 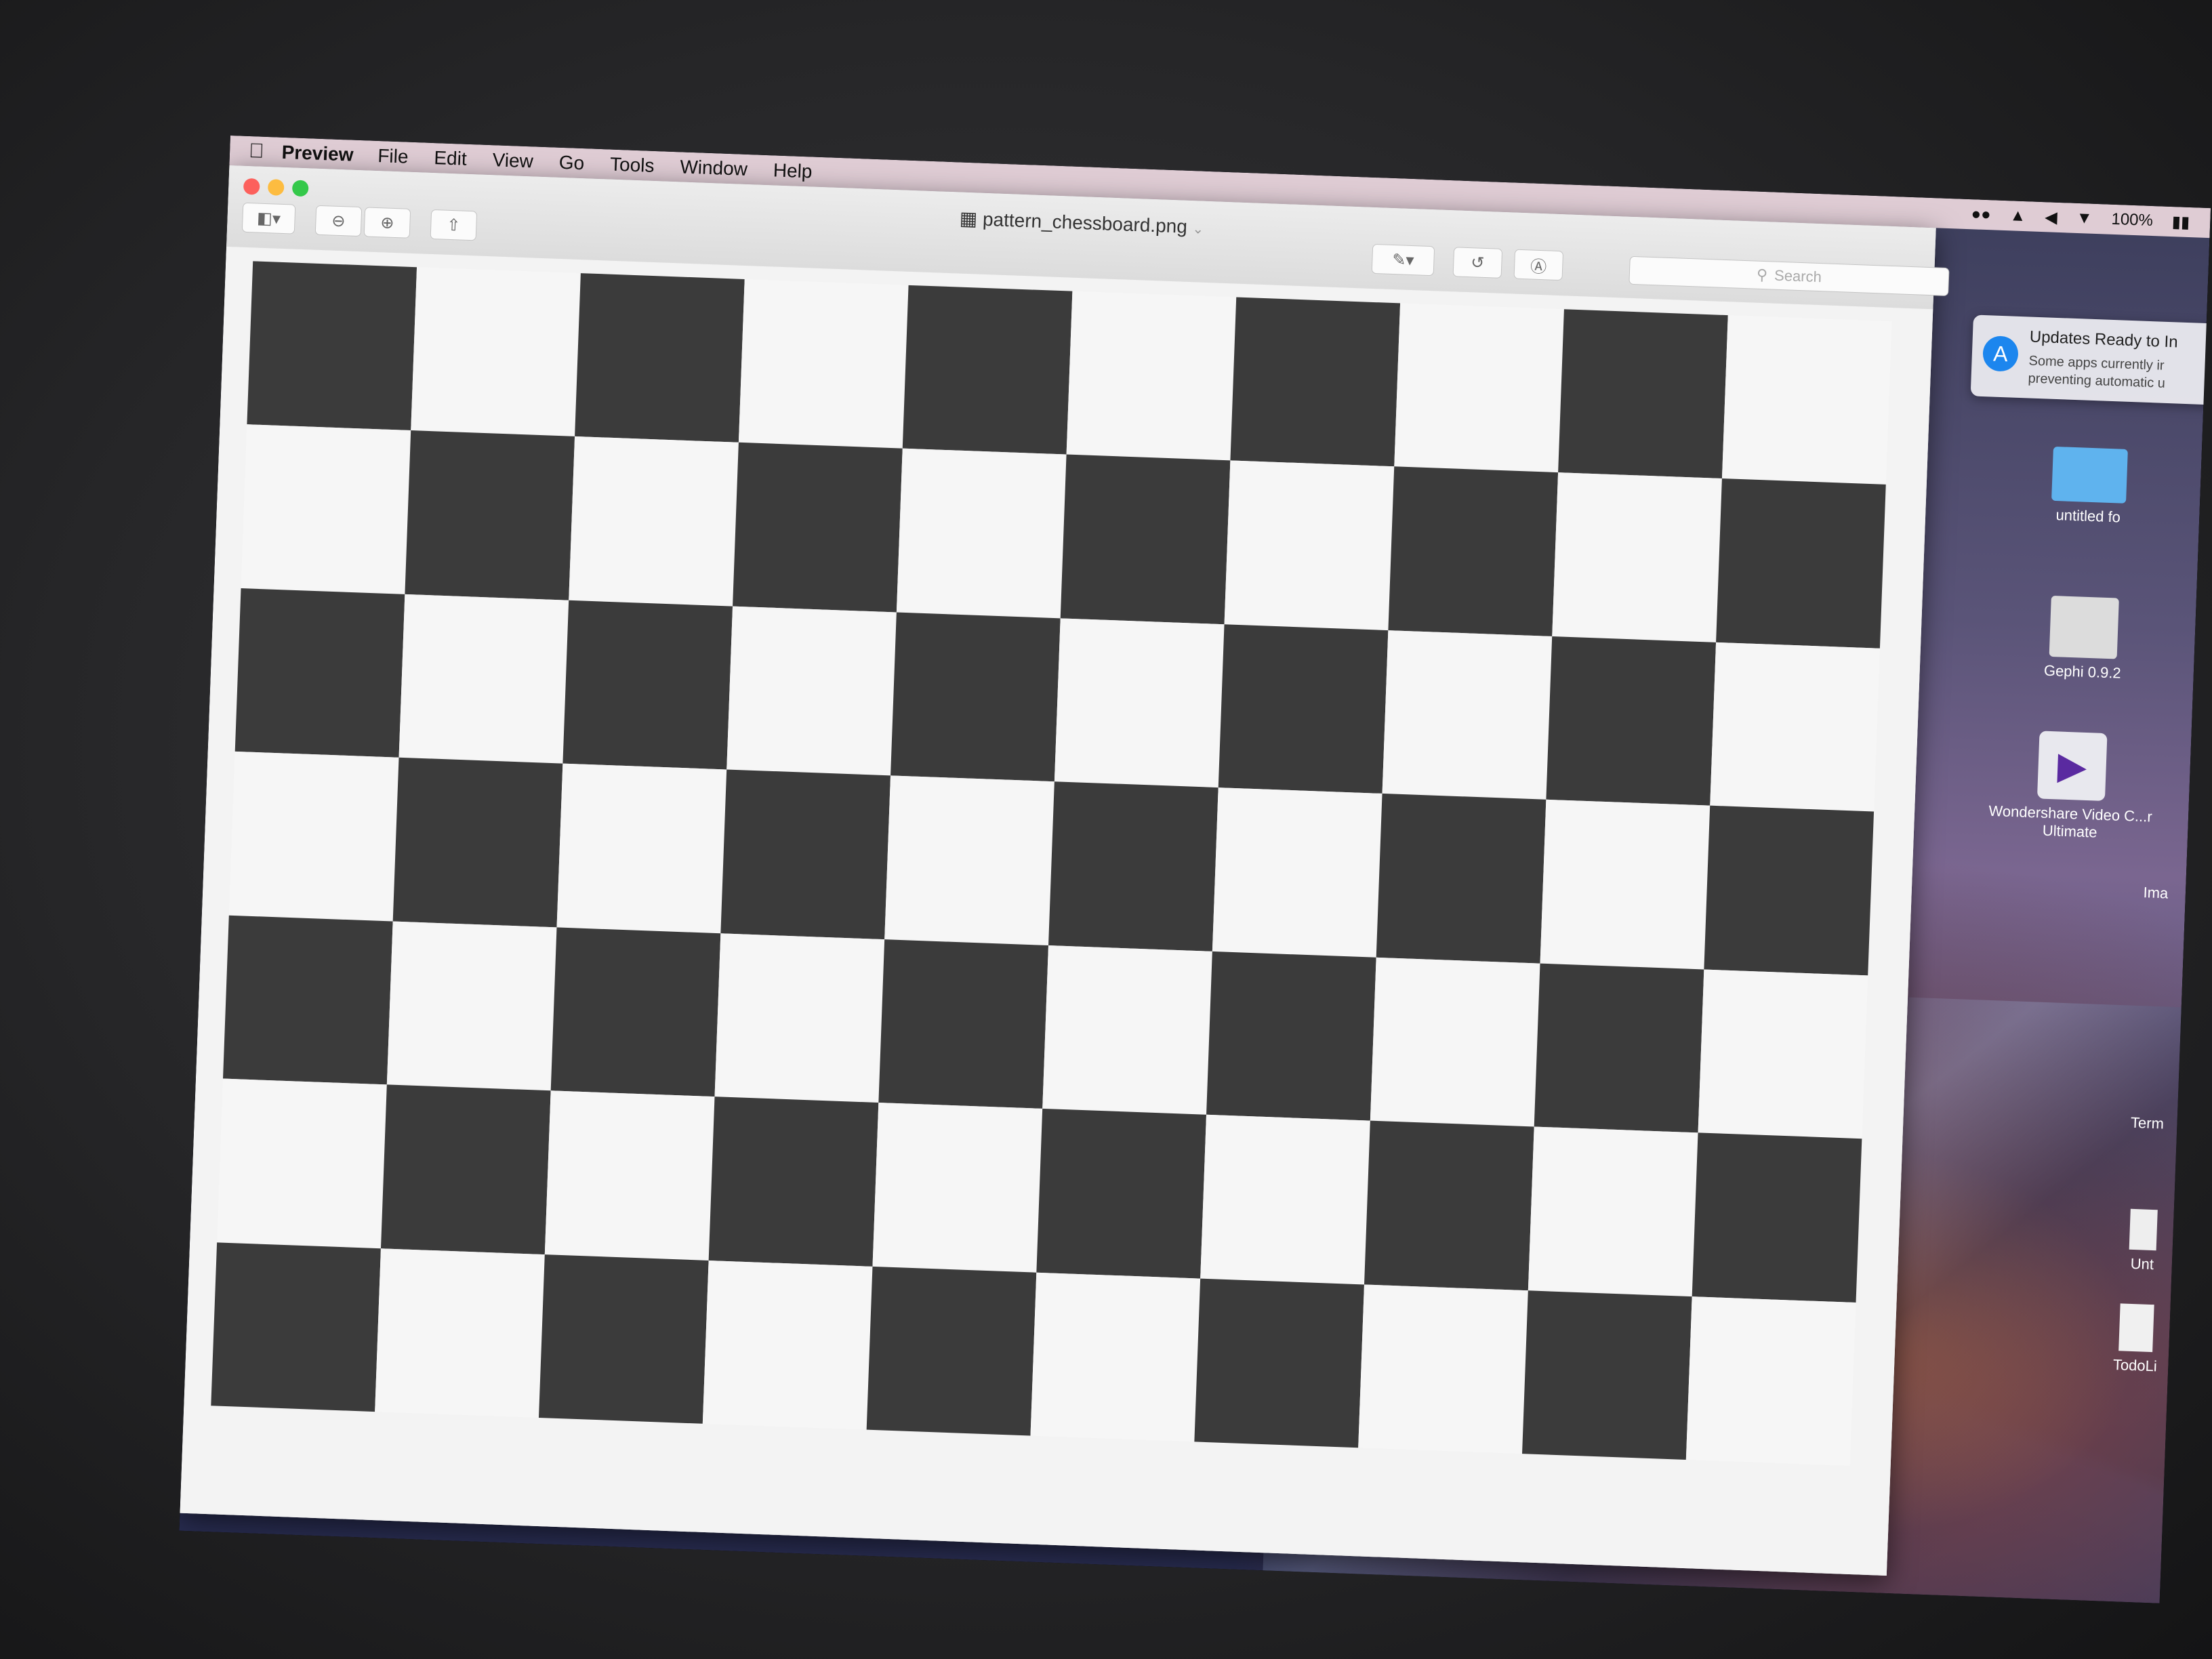 I want to click on desktop-icon-ima: Ima, so click(x=2156, y=893).